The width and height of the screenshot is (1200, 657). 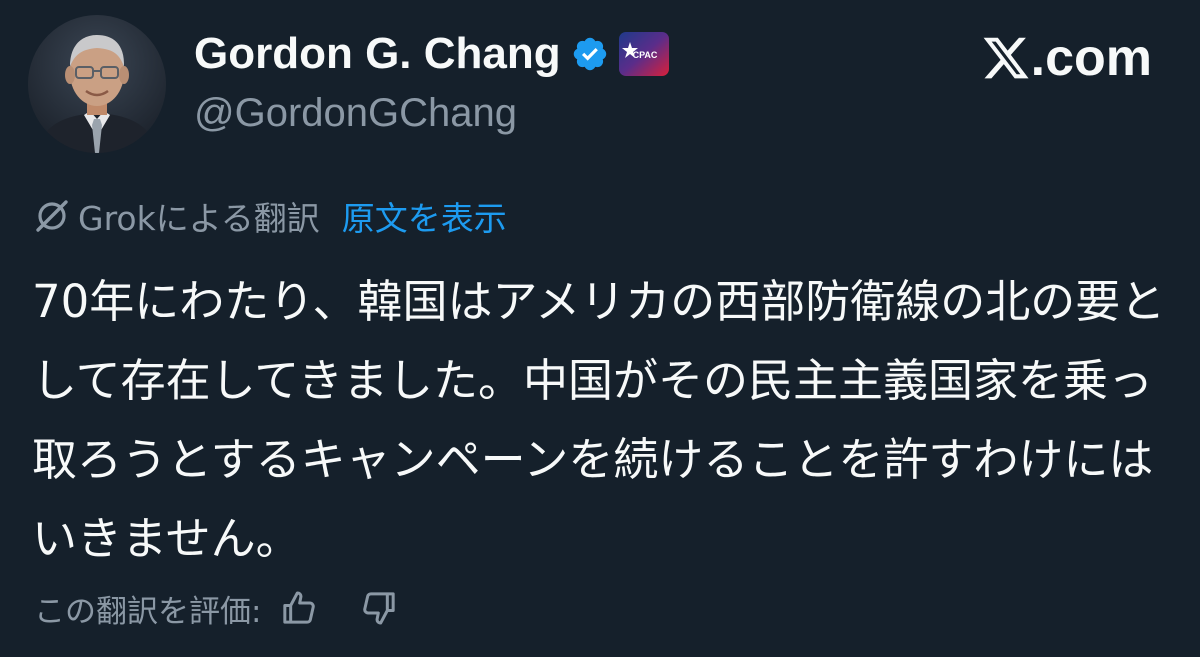 I want to click on avatar, so click(x=97, y=84).